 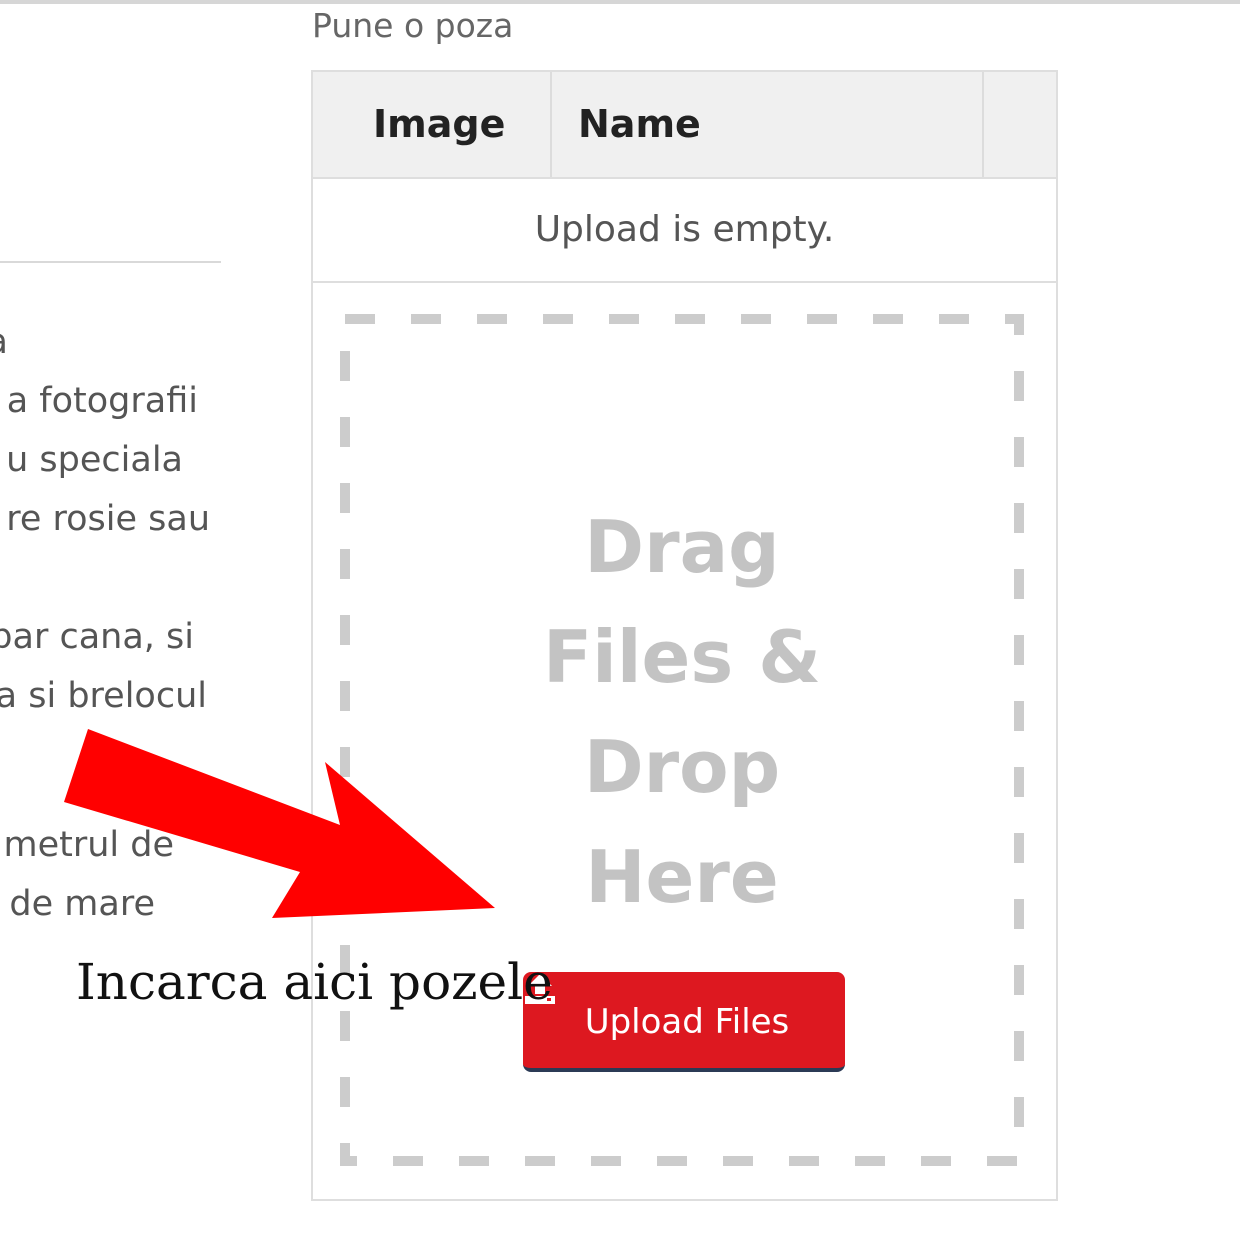 I want to click on drop-text-line: Here, so click(x=682, y=877).